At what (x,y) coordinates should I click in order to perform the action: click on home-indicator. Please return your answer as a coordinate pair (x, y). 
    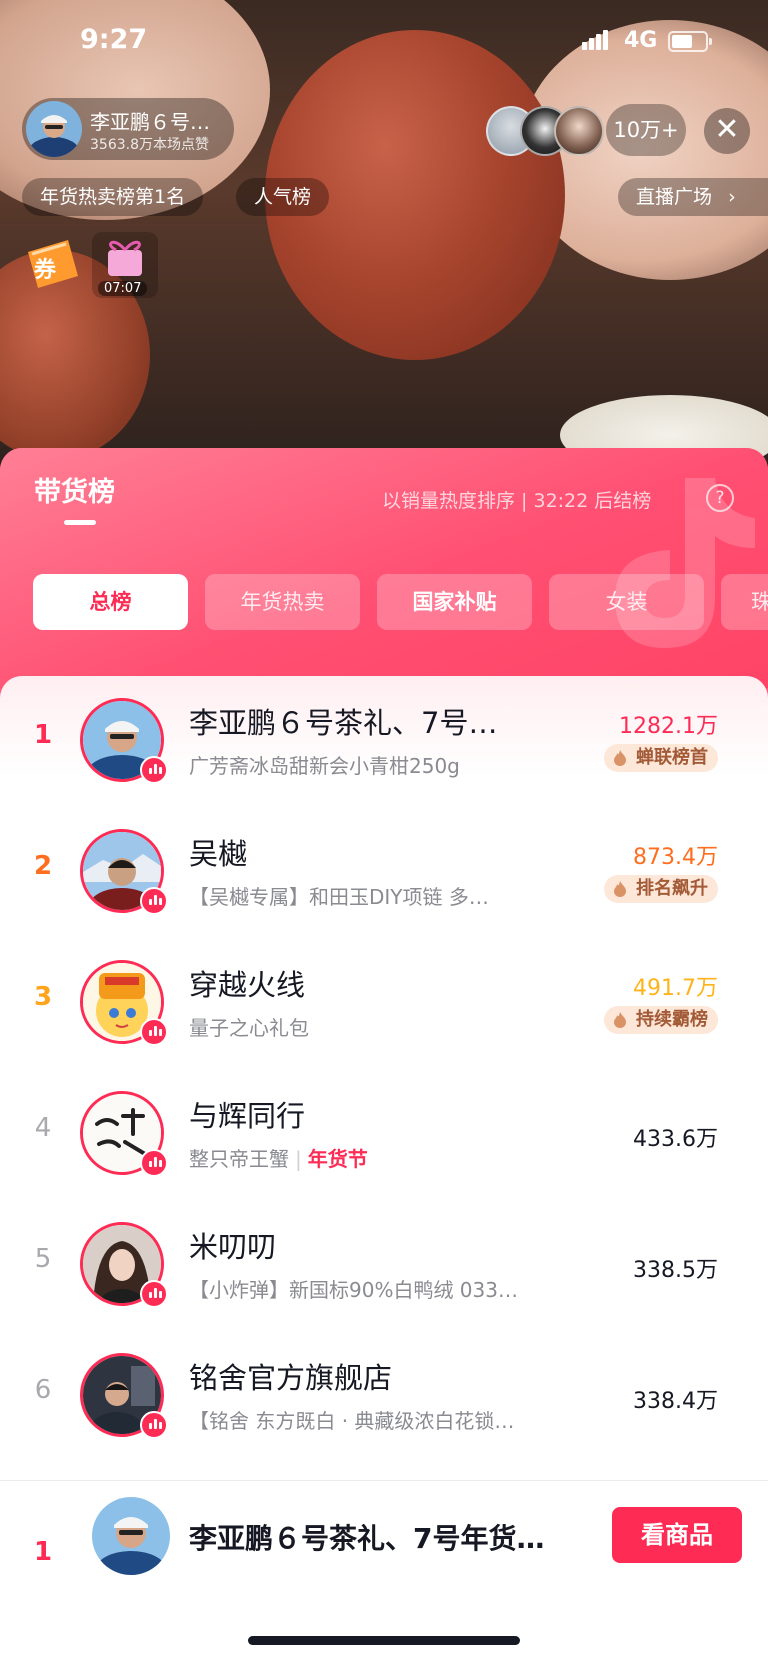
    Looking at the image, I should click on (384, 1640).